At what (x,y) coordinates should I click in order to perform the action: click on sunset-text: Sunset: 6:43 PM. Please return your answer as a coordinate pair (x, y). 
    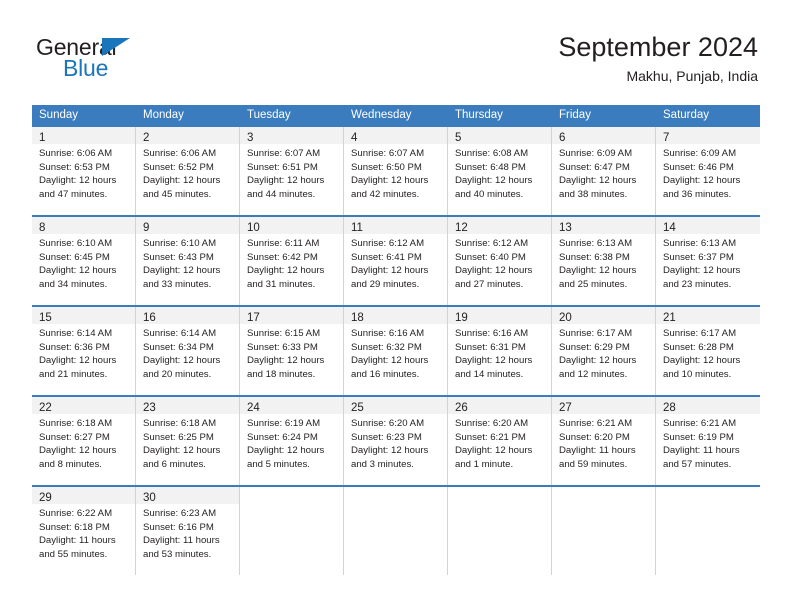
    Looking at the image, I should click on (178, 257).